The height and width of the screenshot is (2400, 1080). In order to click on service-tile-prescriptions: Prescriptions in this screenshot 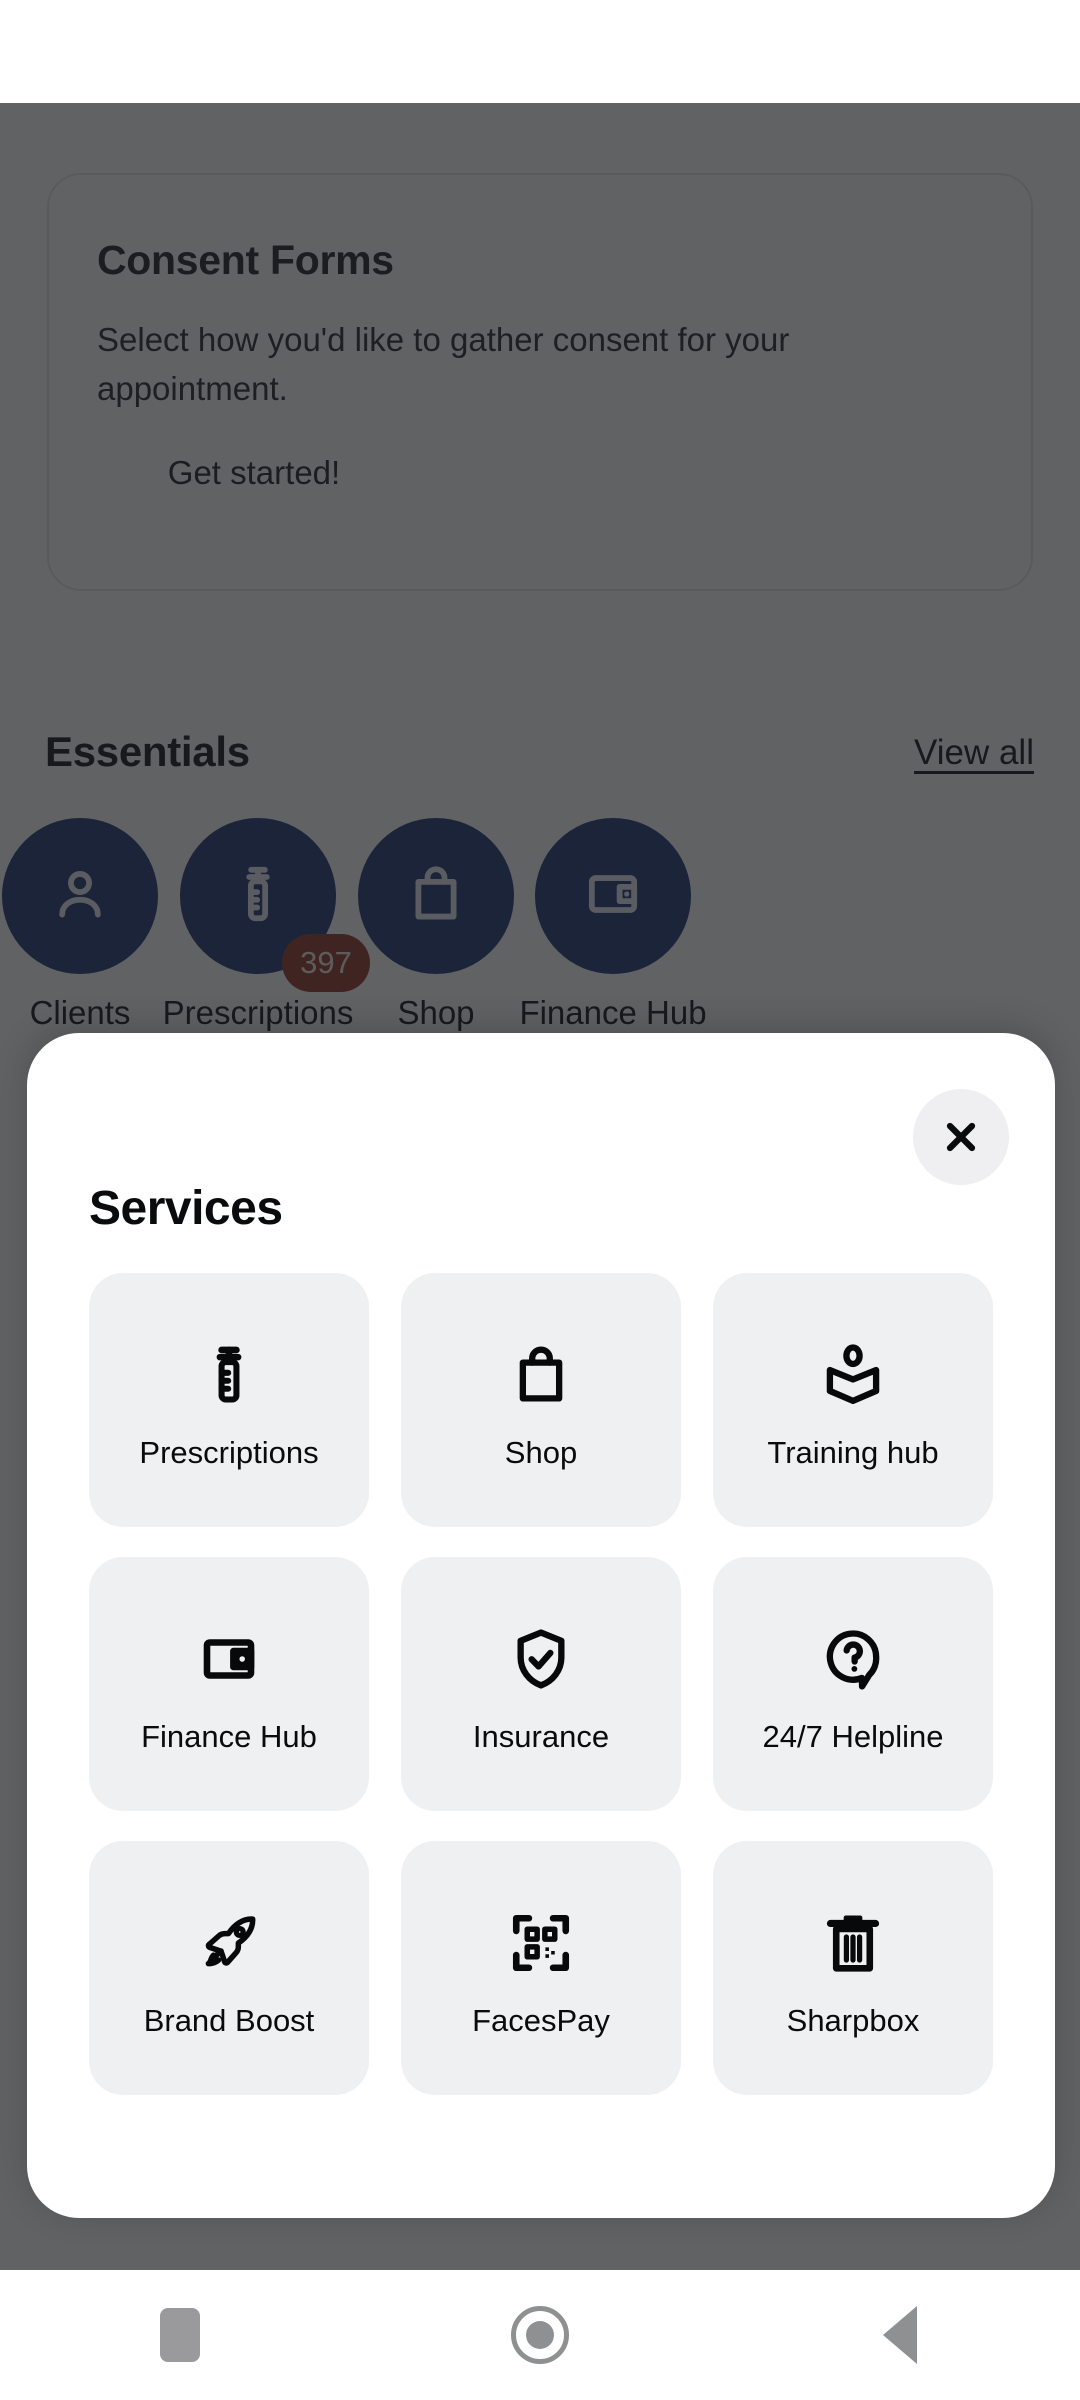, I will do `click(229, 1400)`.